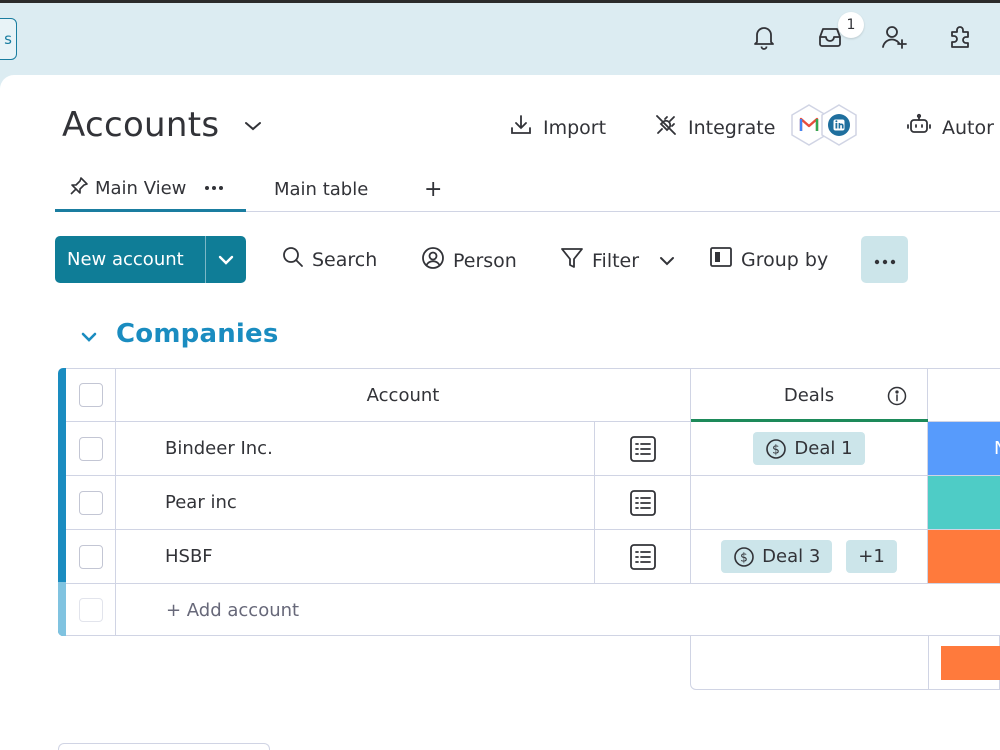 This screenshot has width=1000, height=750. What do you see at coordinates (558, 610) in the screenshot?
I see `add-account-input: + Add account` at bounding box center [558, 610].